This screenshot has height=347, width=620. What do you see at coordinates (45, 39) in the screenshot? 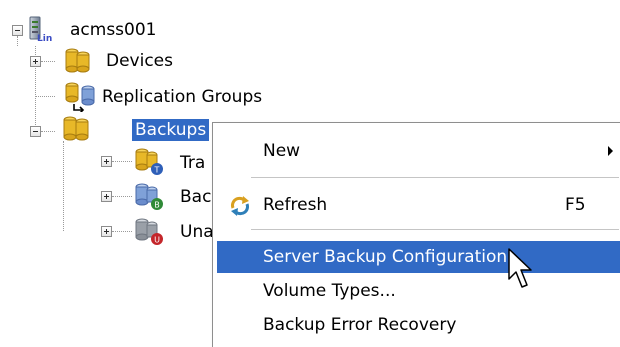
I see `linux-badge: Lin` at bounding box center [45, 39].